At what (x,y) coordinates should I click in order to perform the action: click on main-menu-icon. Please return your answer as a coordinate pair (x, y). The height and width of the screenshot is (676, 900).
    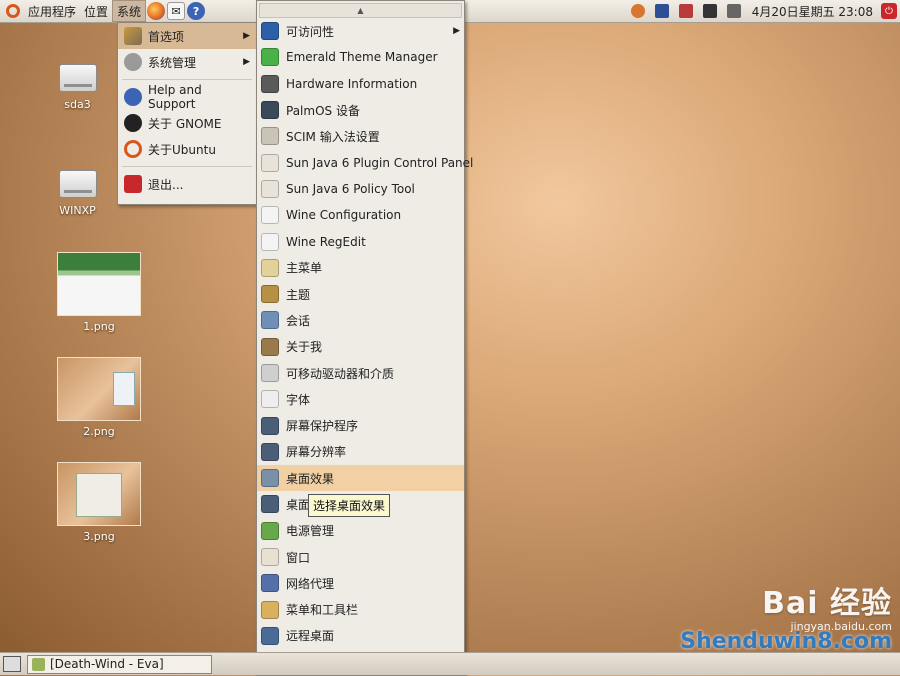
    Looking at the image, I should click on (270, 267).